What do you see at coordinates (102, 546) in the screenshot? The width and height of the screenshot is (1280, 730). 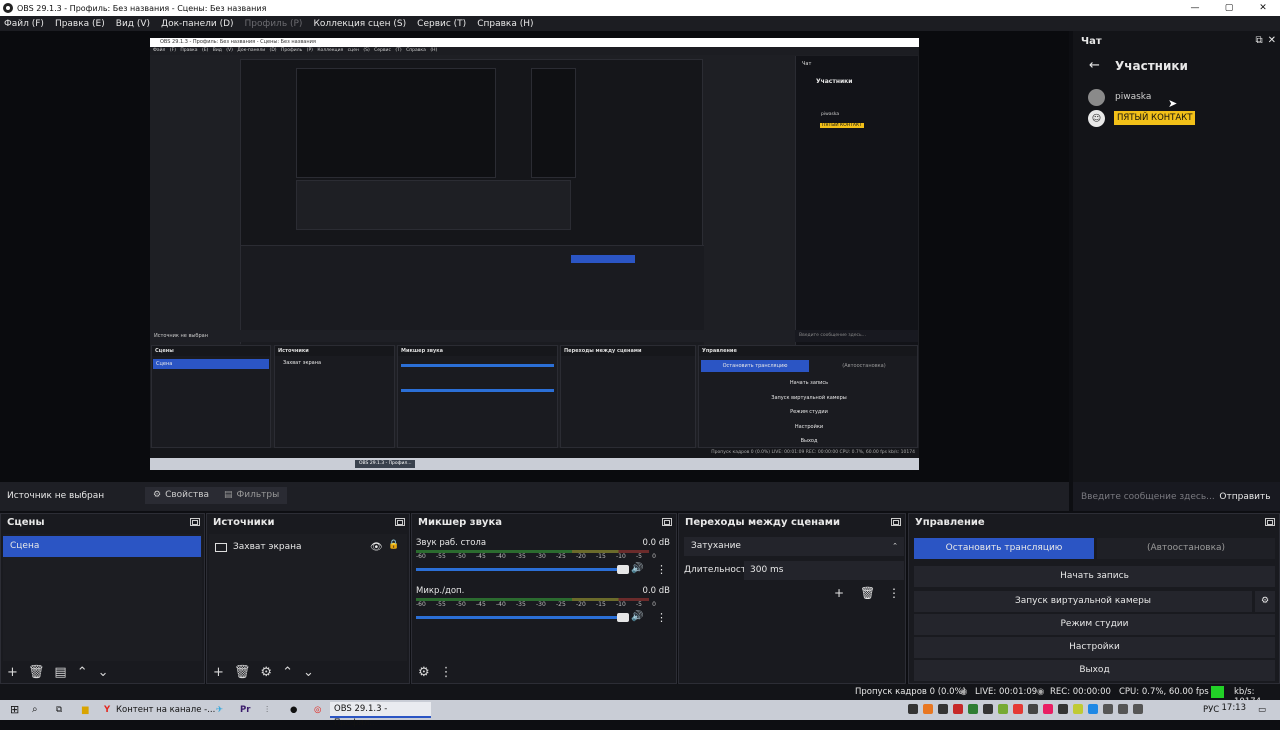 I see `scene-item: Сцена` at bounding box center [102, 546].